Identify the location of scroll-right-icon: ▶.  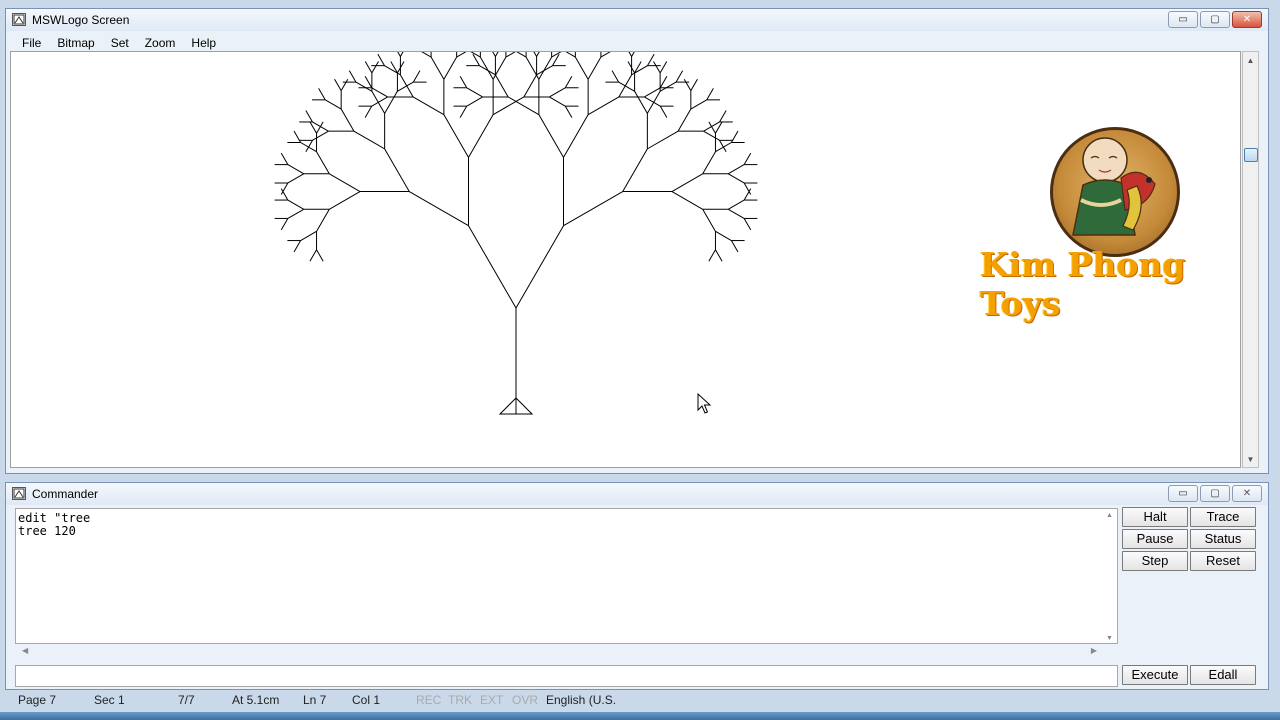
(1094, 650).